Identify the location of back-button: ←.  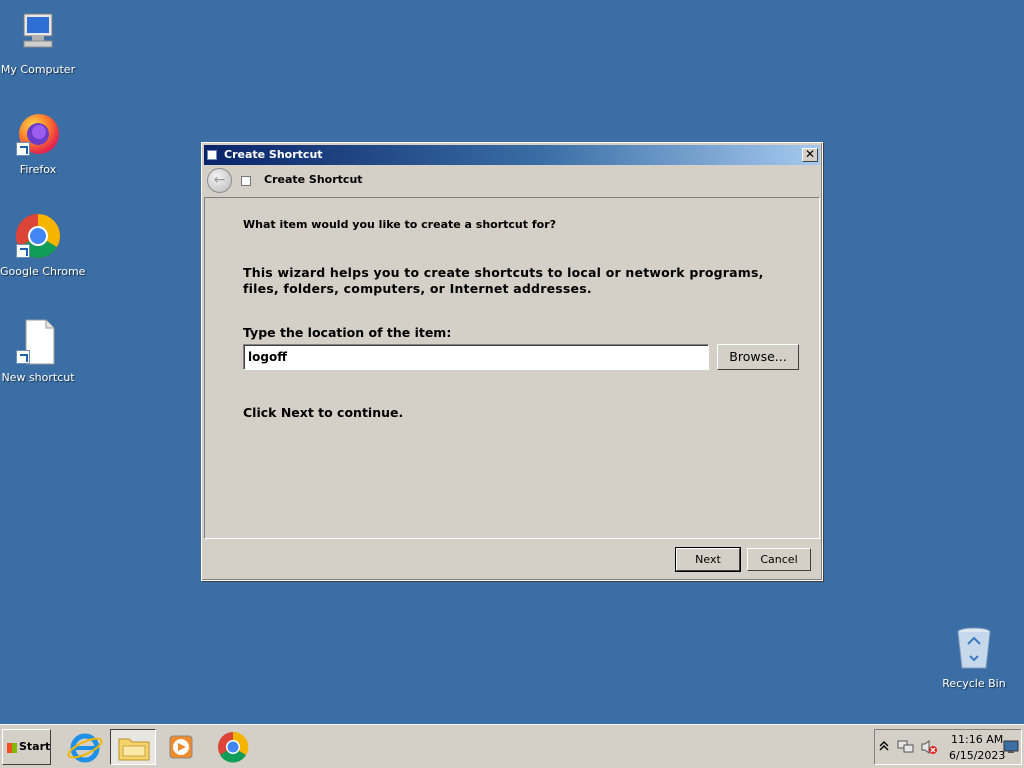
(219, 180).